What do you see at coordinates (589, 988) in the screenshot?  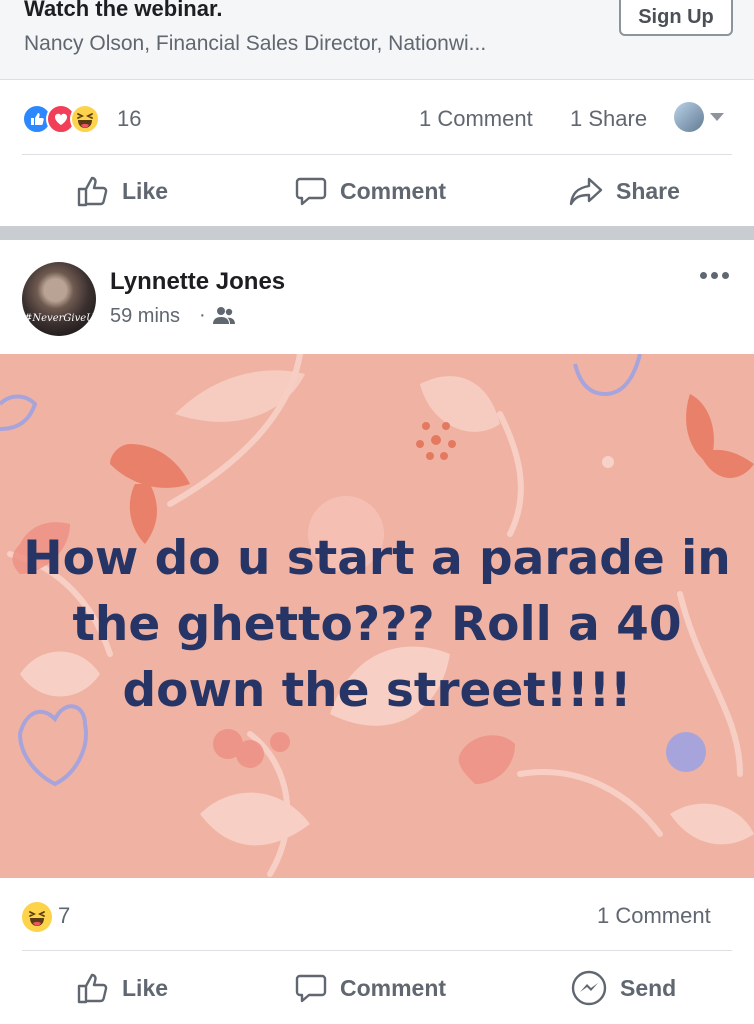 I see `messenger-icon` at bounding box center [589, 988].